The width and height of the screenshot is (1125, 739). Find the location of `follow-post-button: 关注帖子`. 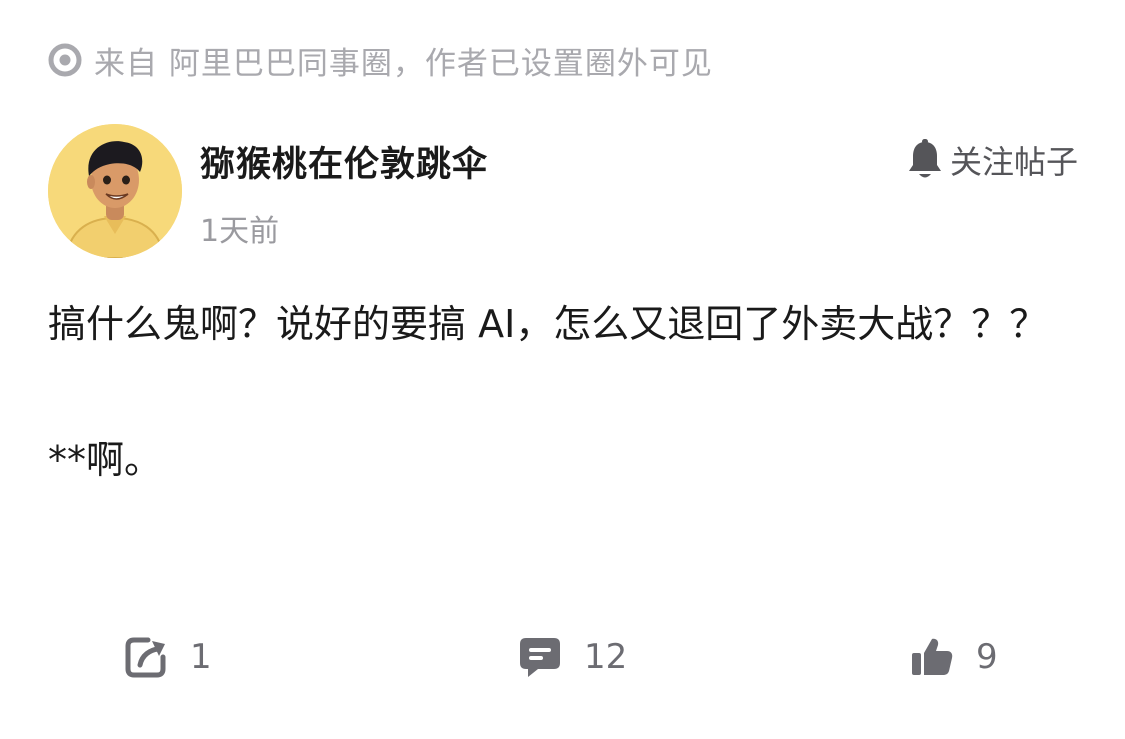

follow-post-button: 关注帖子 is located at coordinates (992, 160).